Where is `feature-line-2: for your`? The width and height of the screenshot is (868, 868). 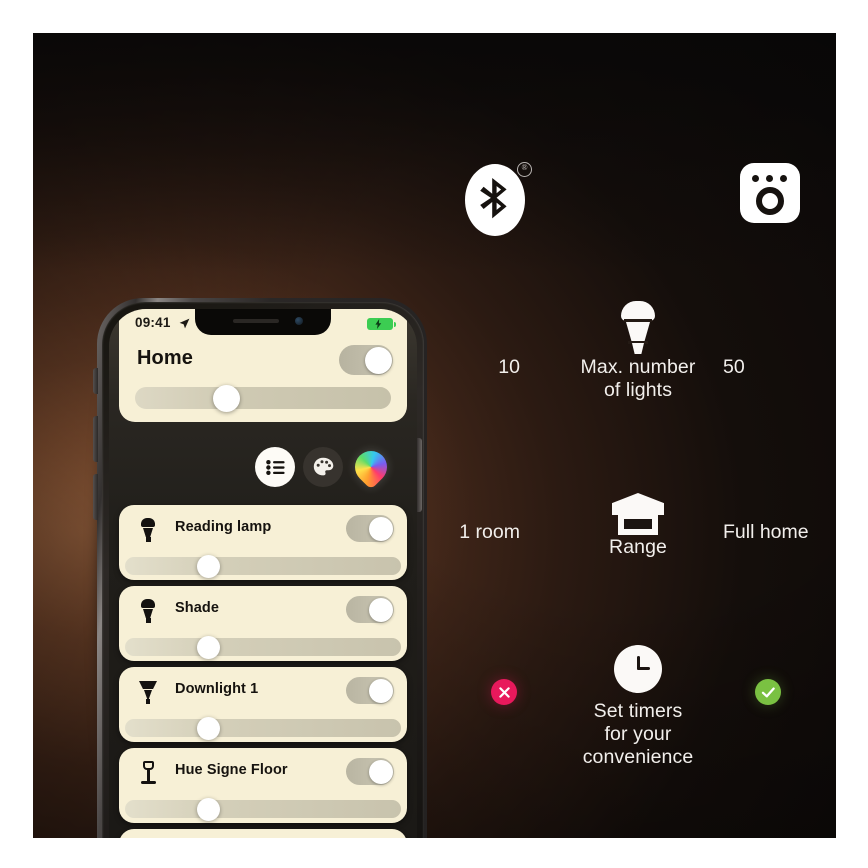 feature-line-2: for your is located at coordinates (638, 734).